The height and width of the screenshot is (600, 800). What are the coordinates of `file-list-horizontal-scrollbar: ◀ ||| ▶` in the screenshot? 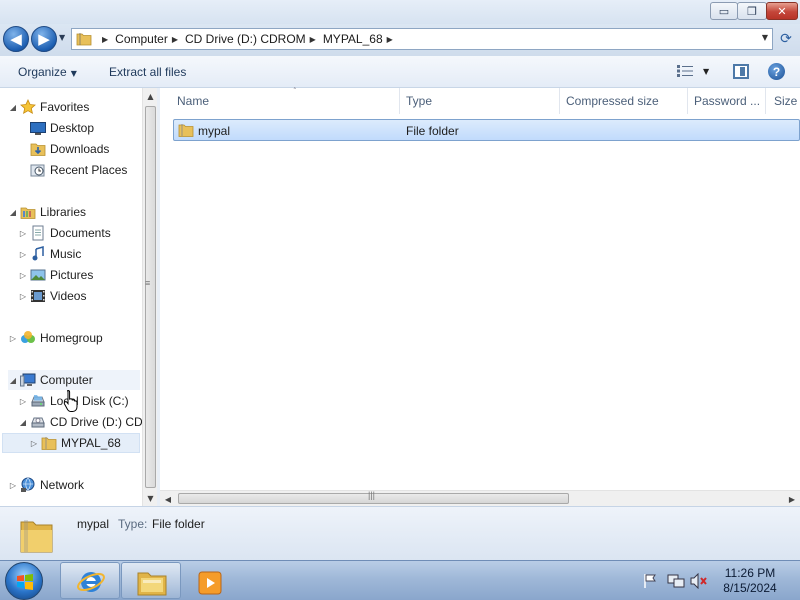 It's located at (480, 498).